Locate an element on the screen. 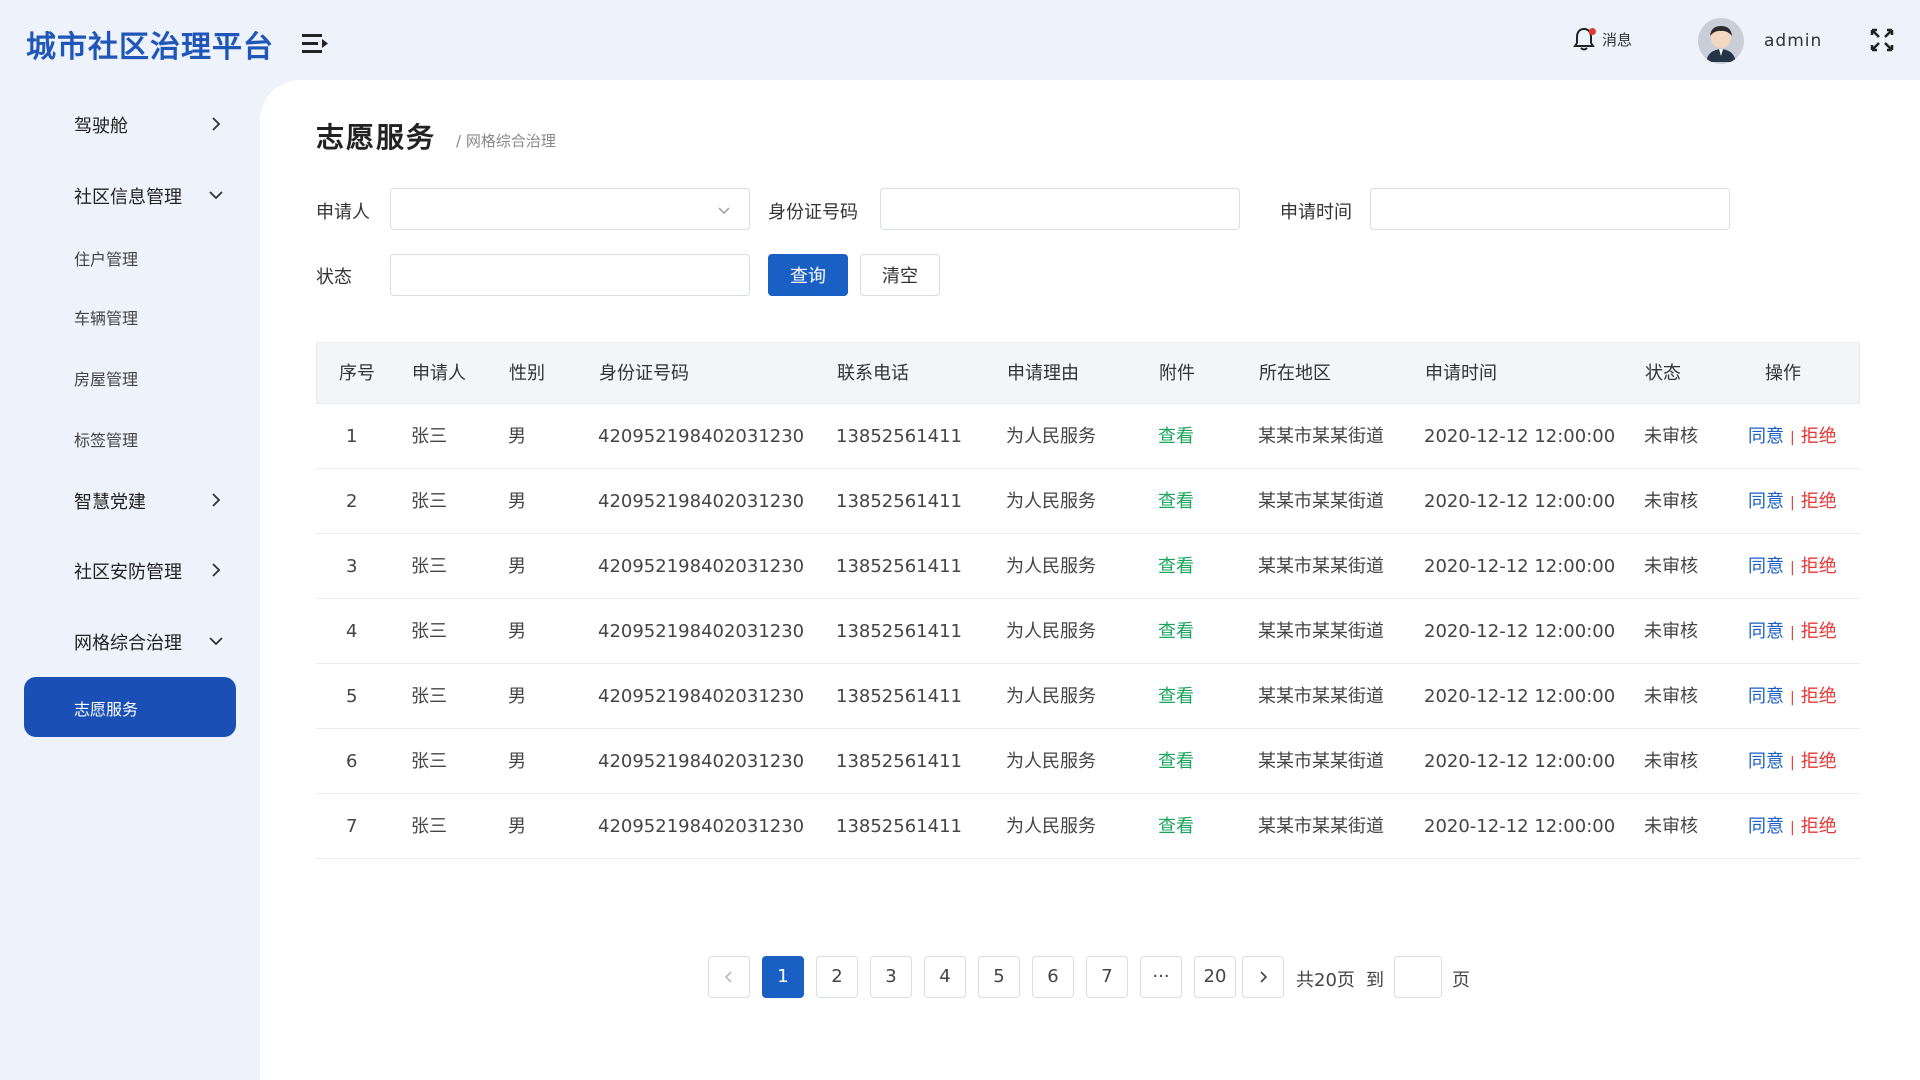  col-header: 序号 is located at coordinates (357, 373).